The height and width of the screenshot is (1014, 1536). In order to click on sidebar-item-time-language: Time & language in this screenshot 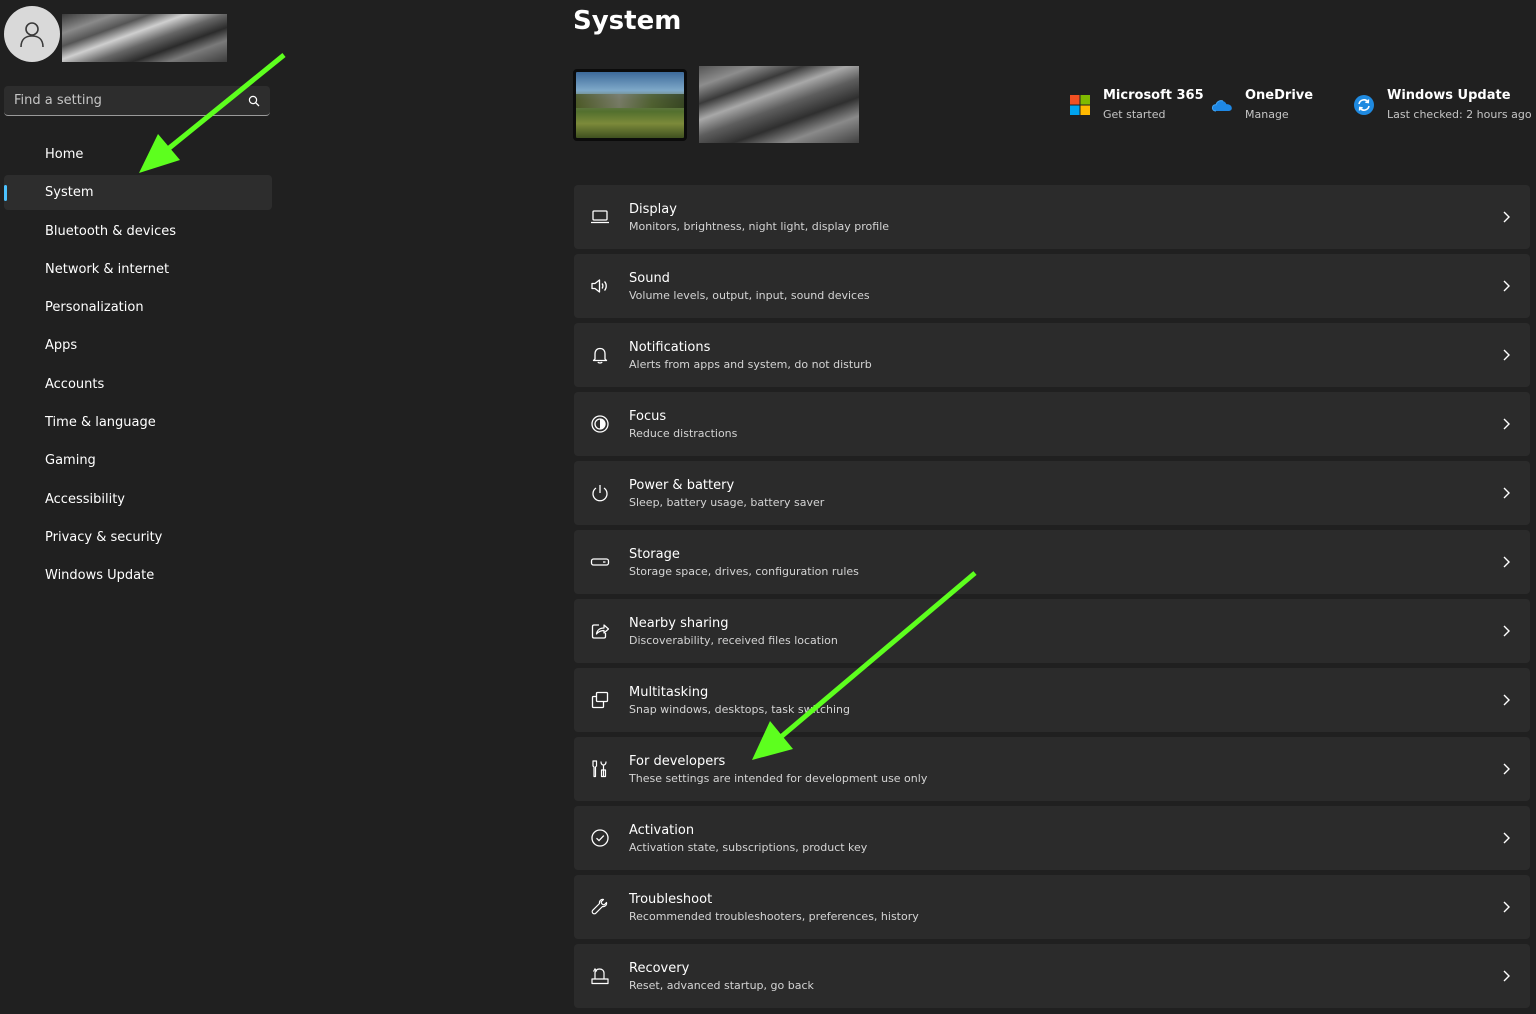, I will do `click(138, 422)`.